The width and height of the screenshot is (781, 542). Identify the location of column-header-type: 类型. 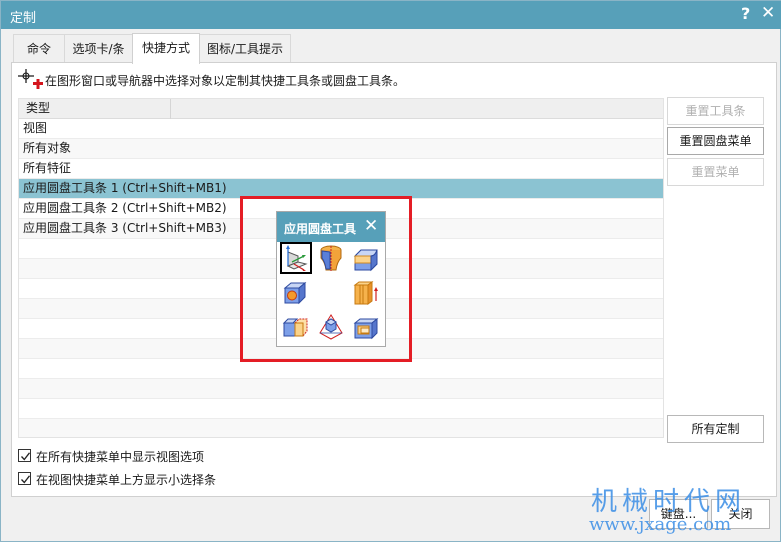
(95, 109).